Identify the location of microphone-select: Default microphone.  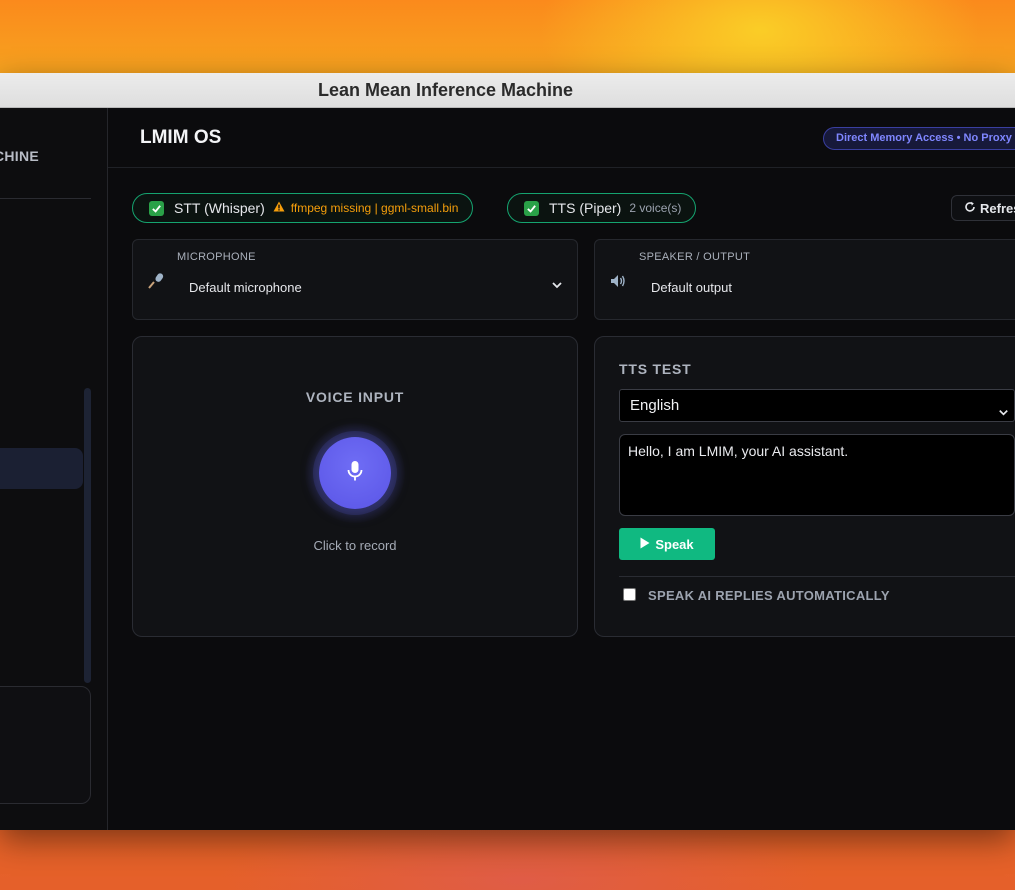
(245, 288).